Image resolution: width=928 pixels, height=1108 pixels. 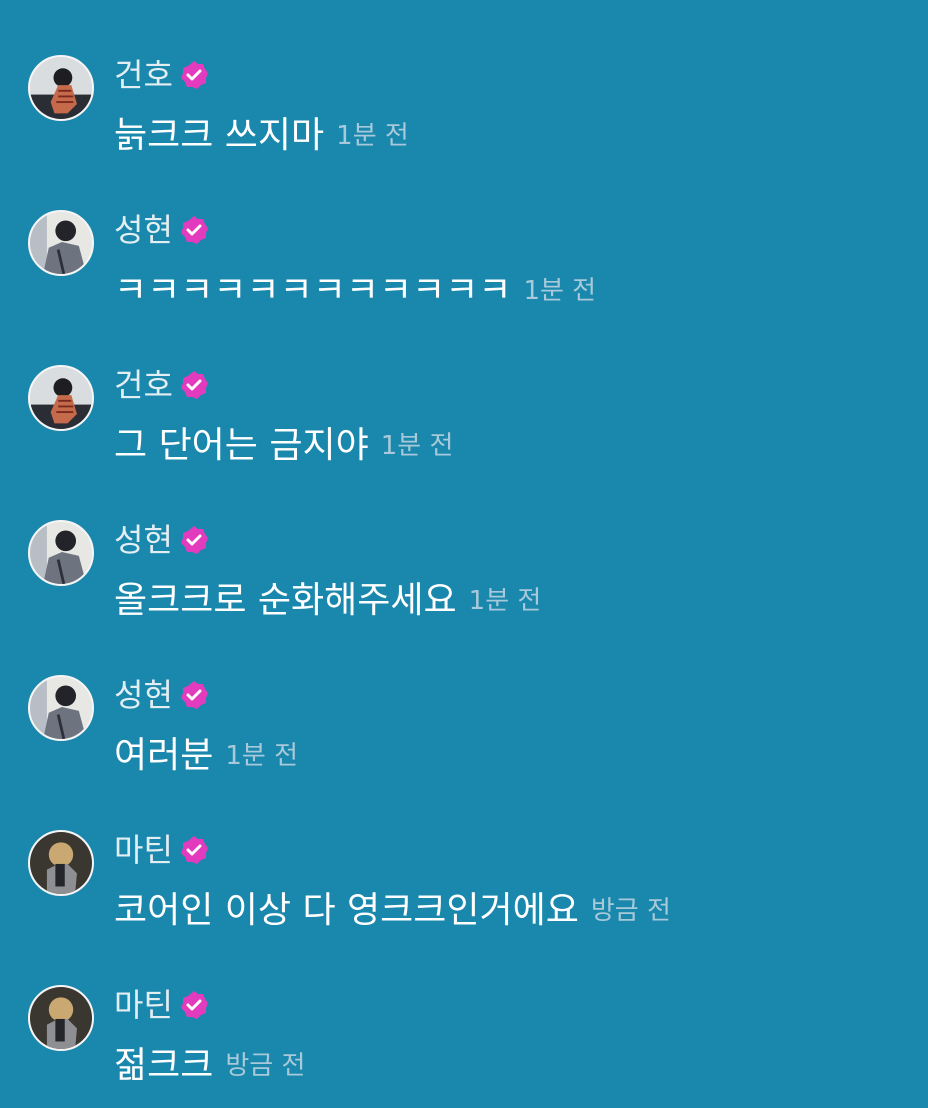 What do you see at coordinates (346, 910) in the screenshot?
I see `message-text: 코어인 이상 다 영크크인거에요` at bounding box center [346, 910].